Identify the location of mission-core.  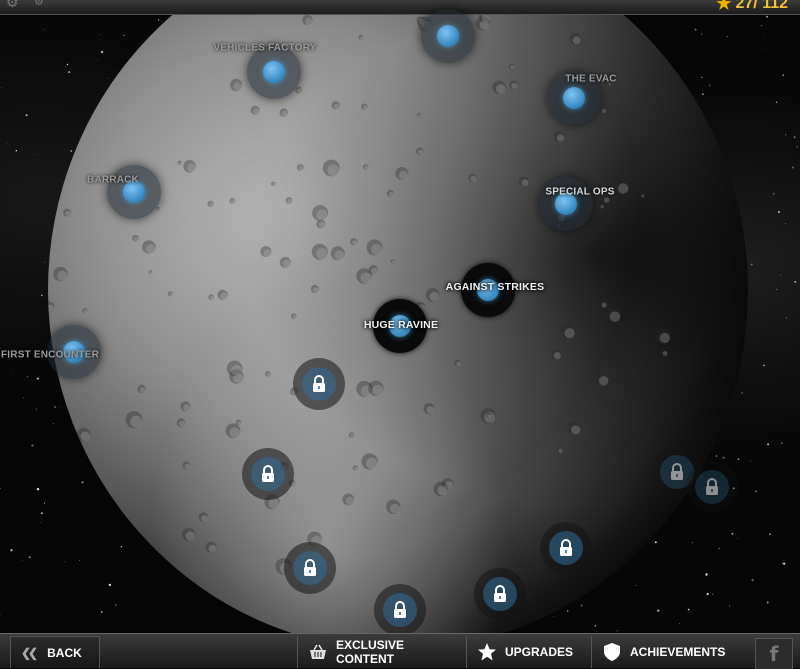
(274, 72).